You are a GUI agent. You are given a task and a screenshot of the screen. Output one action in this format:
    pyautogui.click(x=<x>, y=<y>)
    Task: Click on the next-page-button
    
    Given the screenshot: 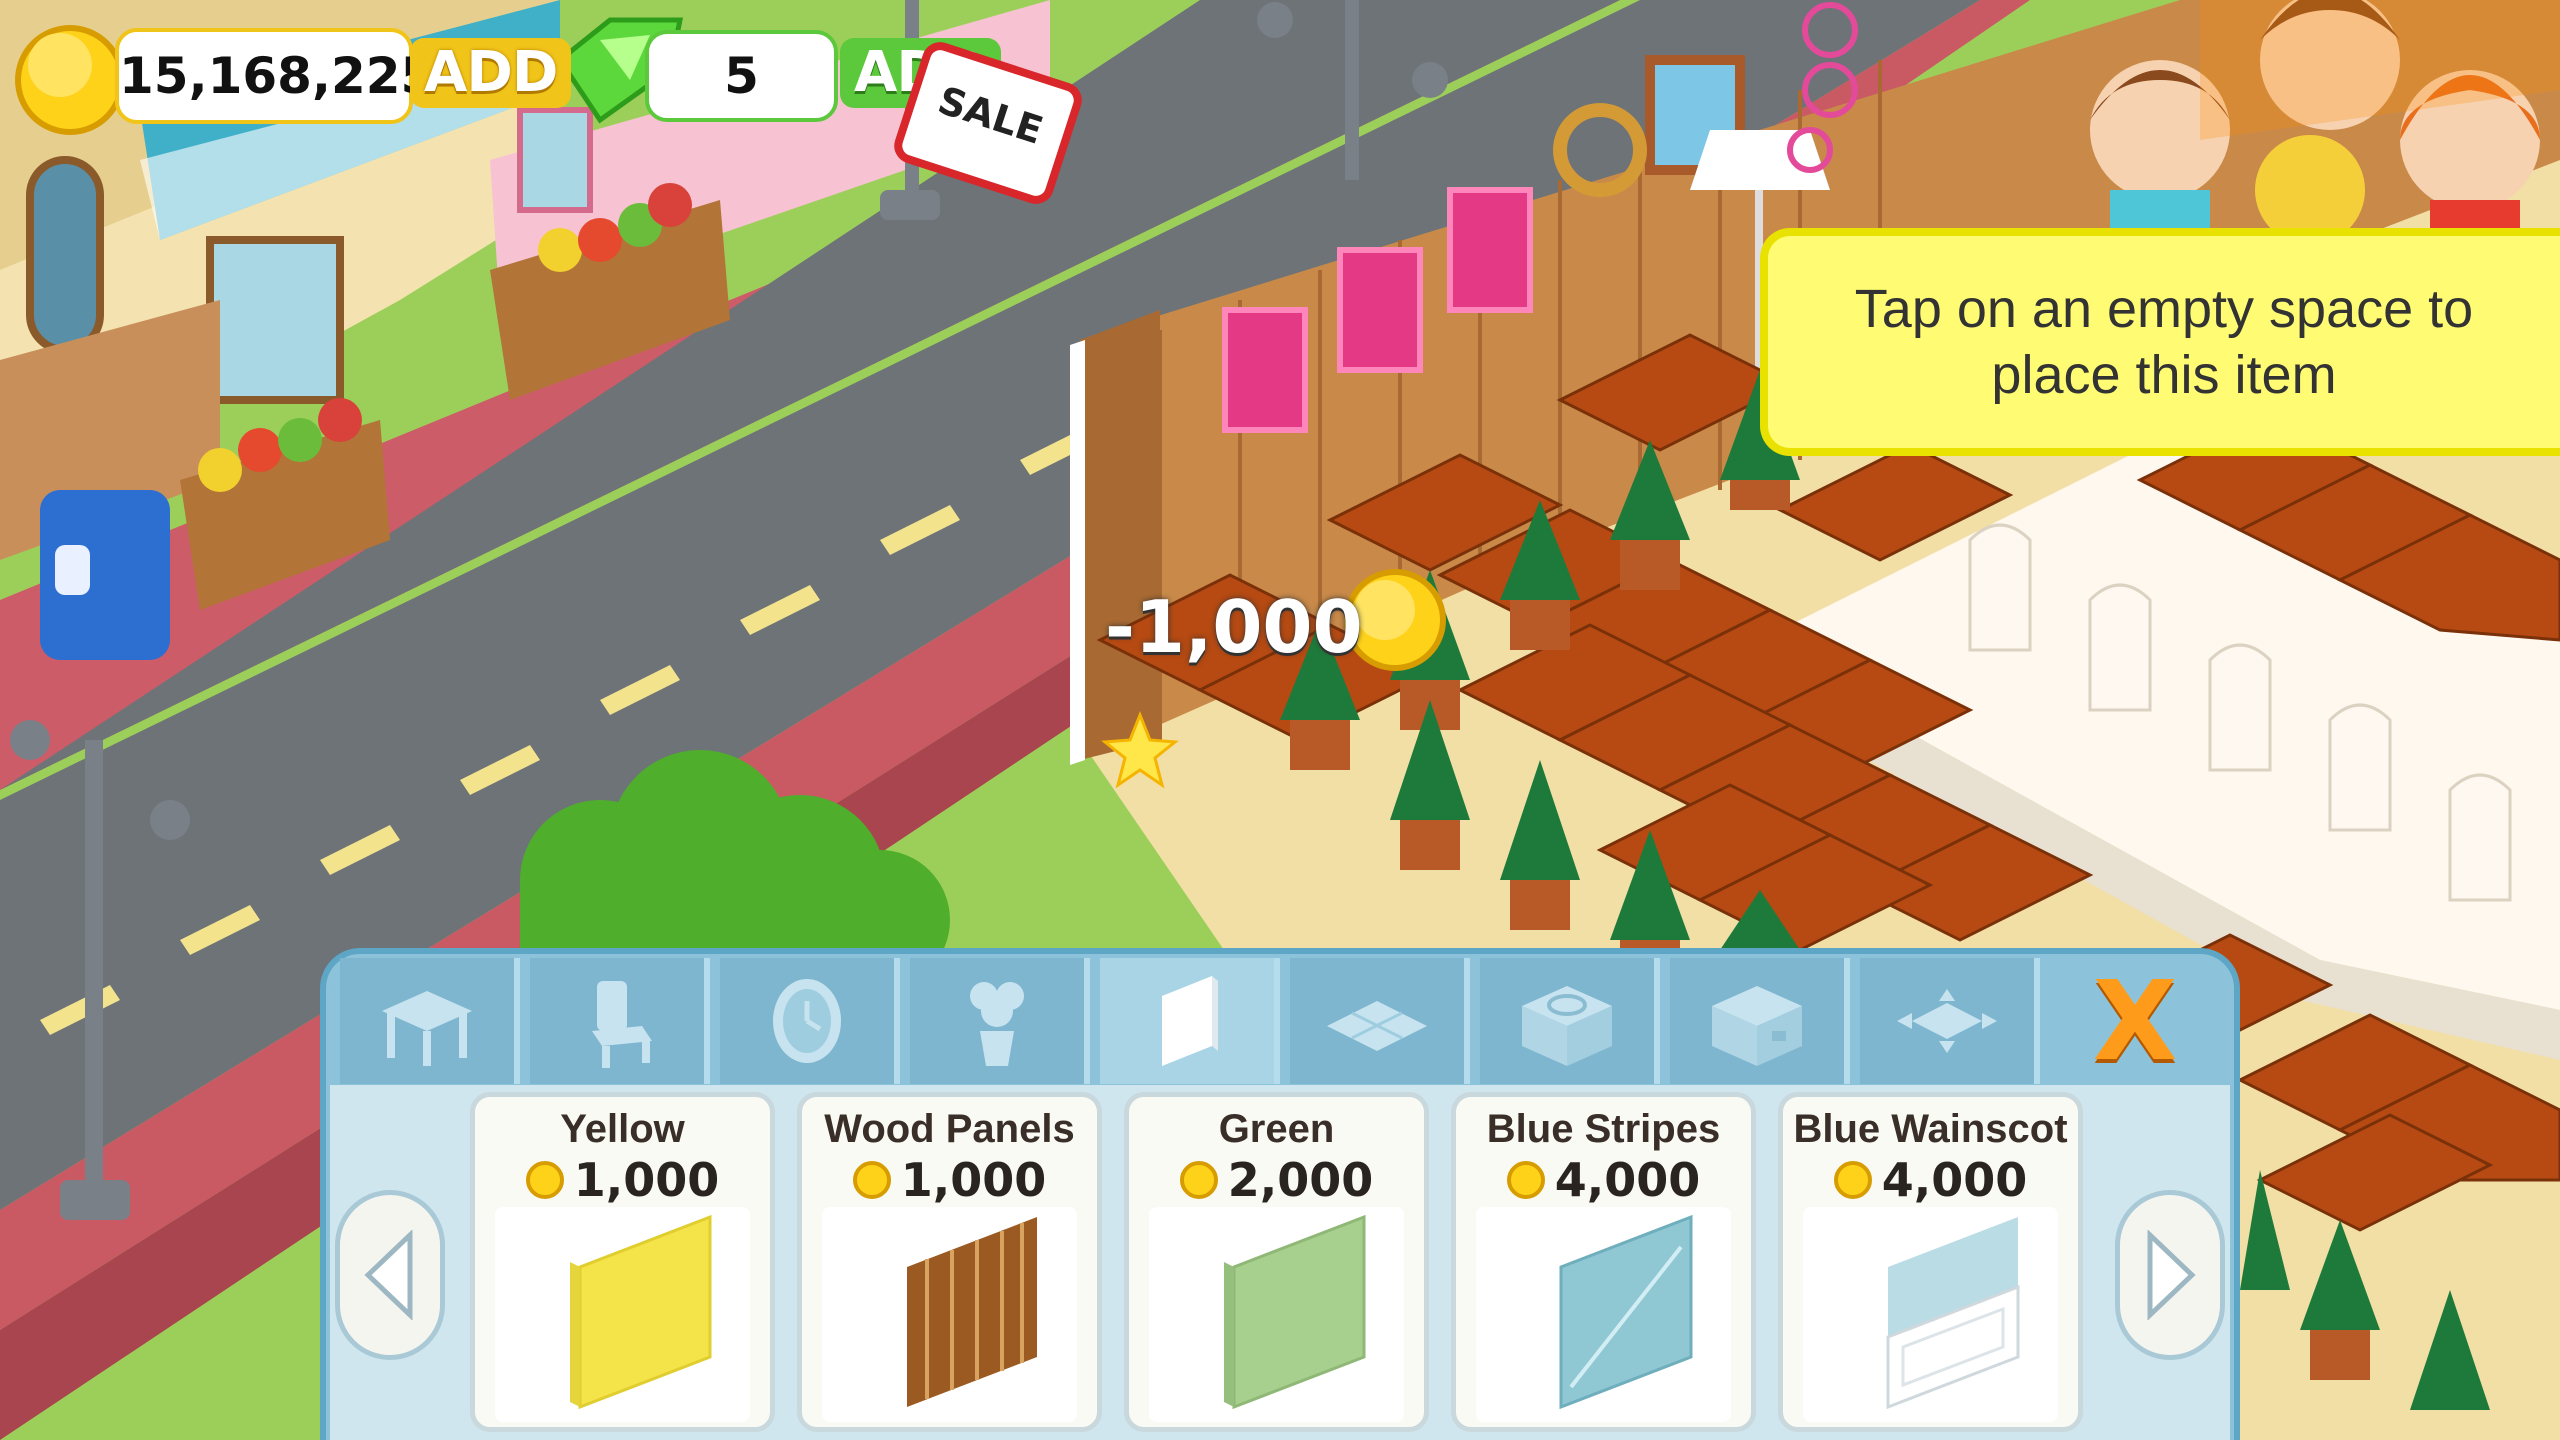 What is the action you would take?
    pyautogui.click(x=2170, y=1275)
    